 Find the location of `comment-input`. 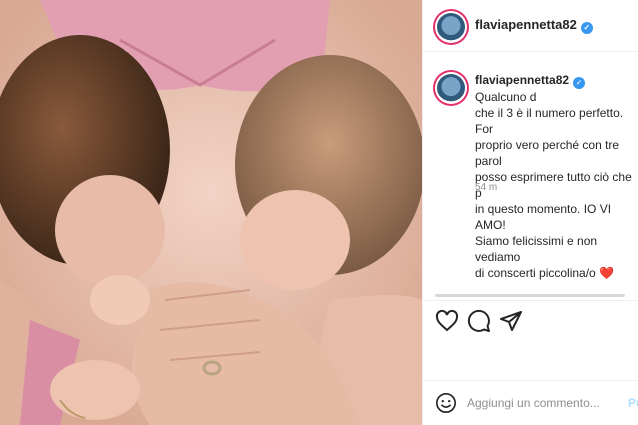

comment-input is located at coordinates (541, 403).